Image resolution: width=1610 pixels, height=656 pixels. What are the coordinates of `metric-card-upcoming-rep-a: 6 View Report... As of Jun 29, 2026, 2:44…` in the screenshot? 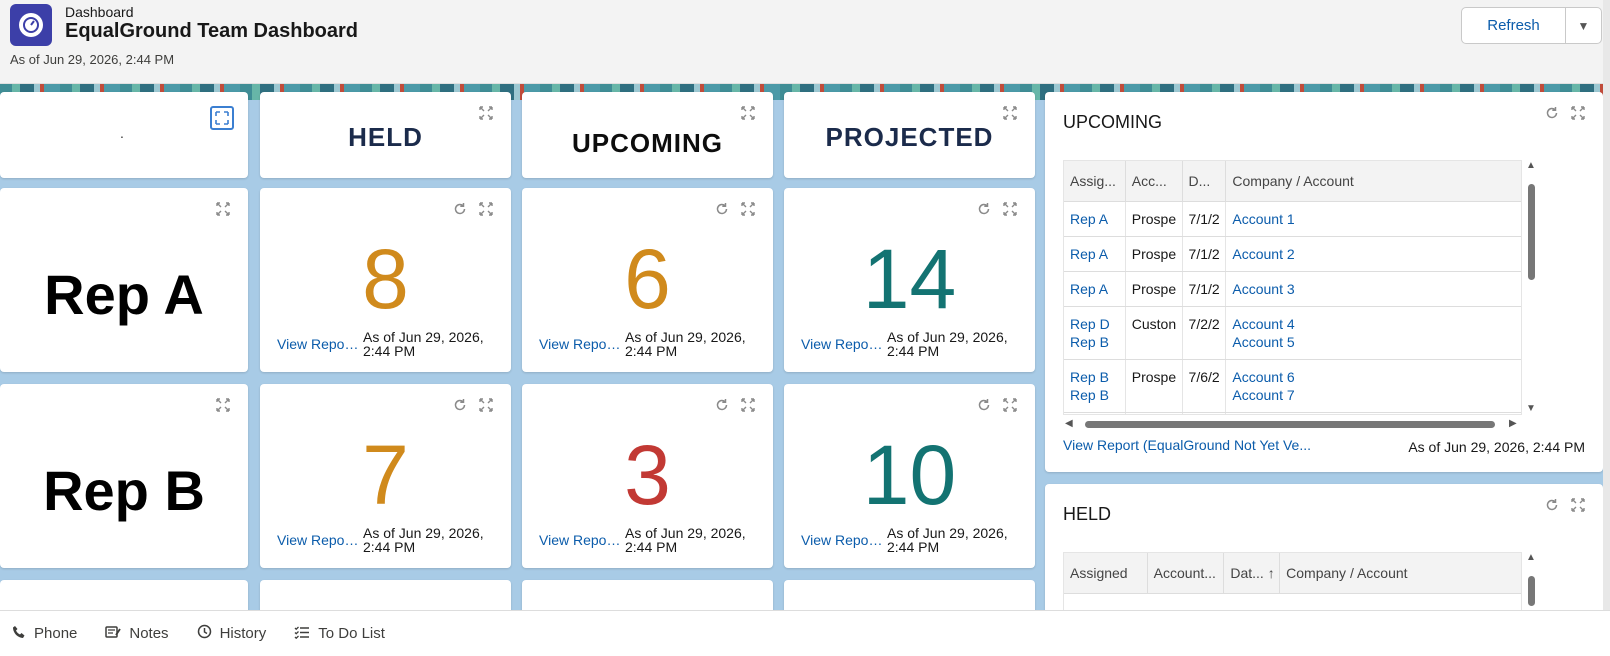 It's located at (647, 280).